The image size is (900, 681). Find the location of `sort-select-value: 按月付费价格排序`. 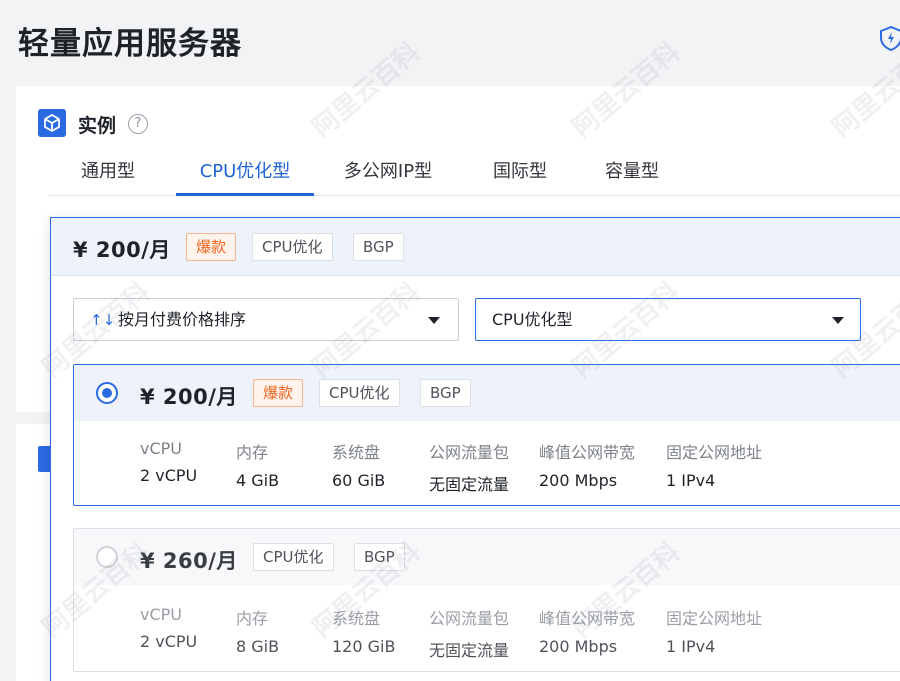

sort-select-value: 按月付费价格排序 is located at coordinates (182, 319).